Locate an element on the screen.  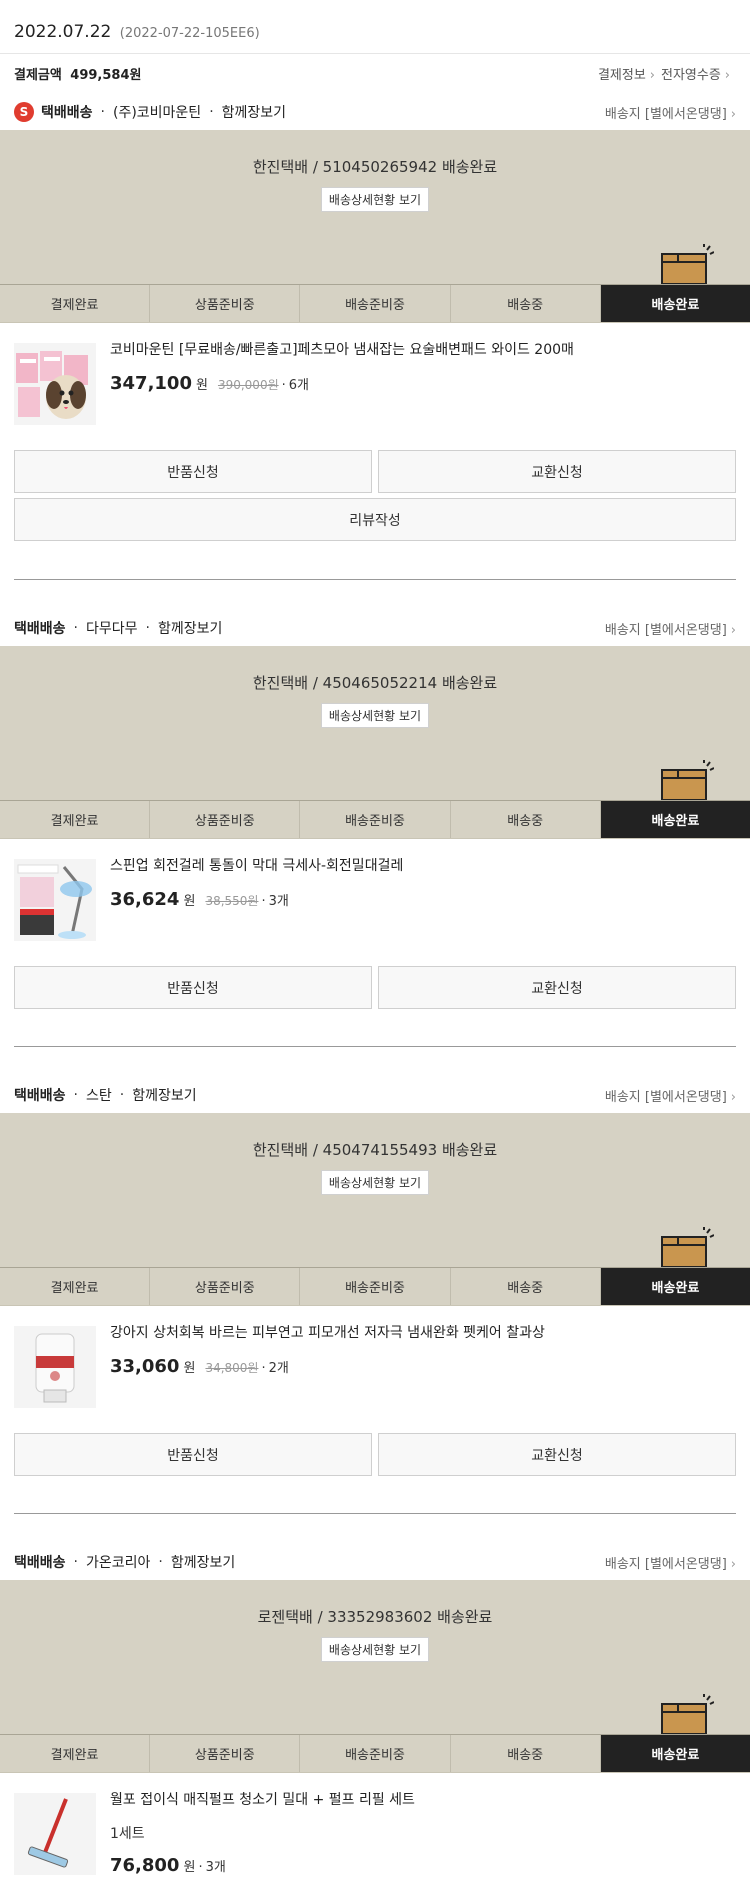
seller-row: S 택배배송 · (주)코비마운틴 · 함께장보기 배송지 [별에서온댕댕] › is located at coordinates (375, 112).